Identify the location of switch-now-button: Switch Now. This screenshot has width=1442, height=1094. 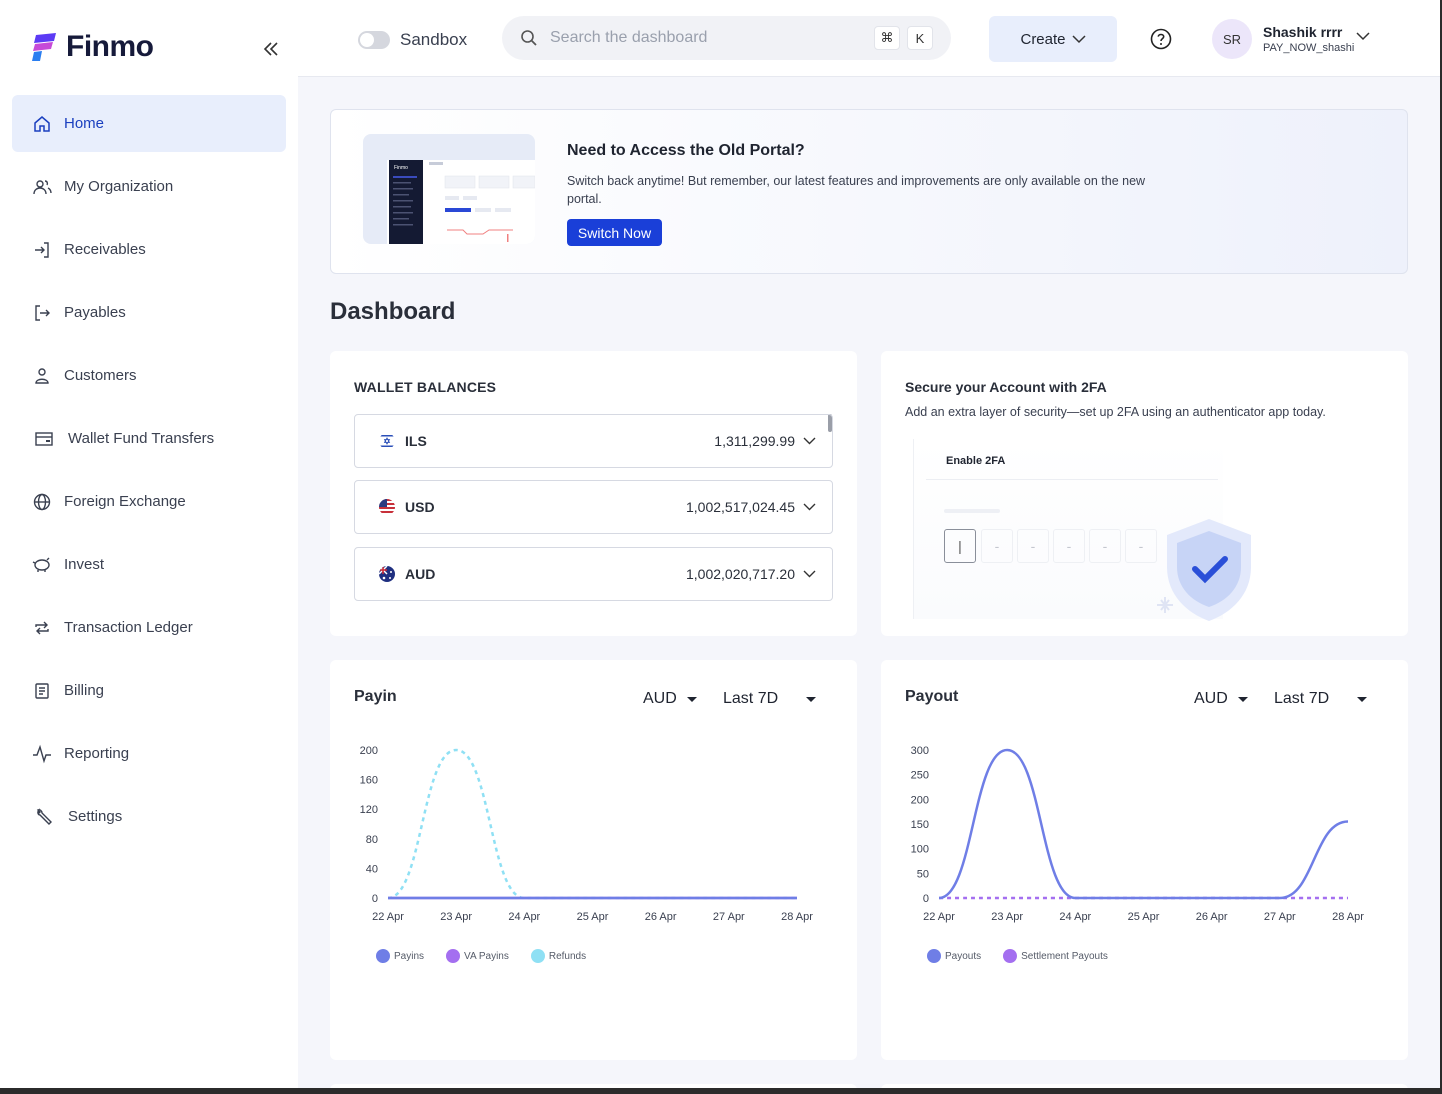
(614, 232).